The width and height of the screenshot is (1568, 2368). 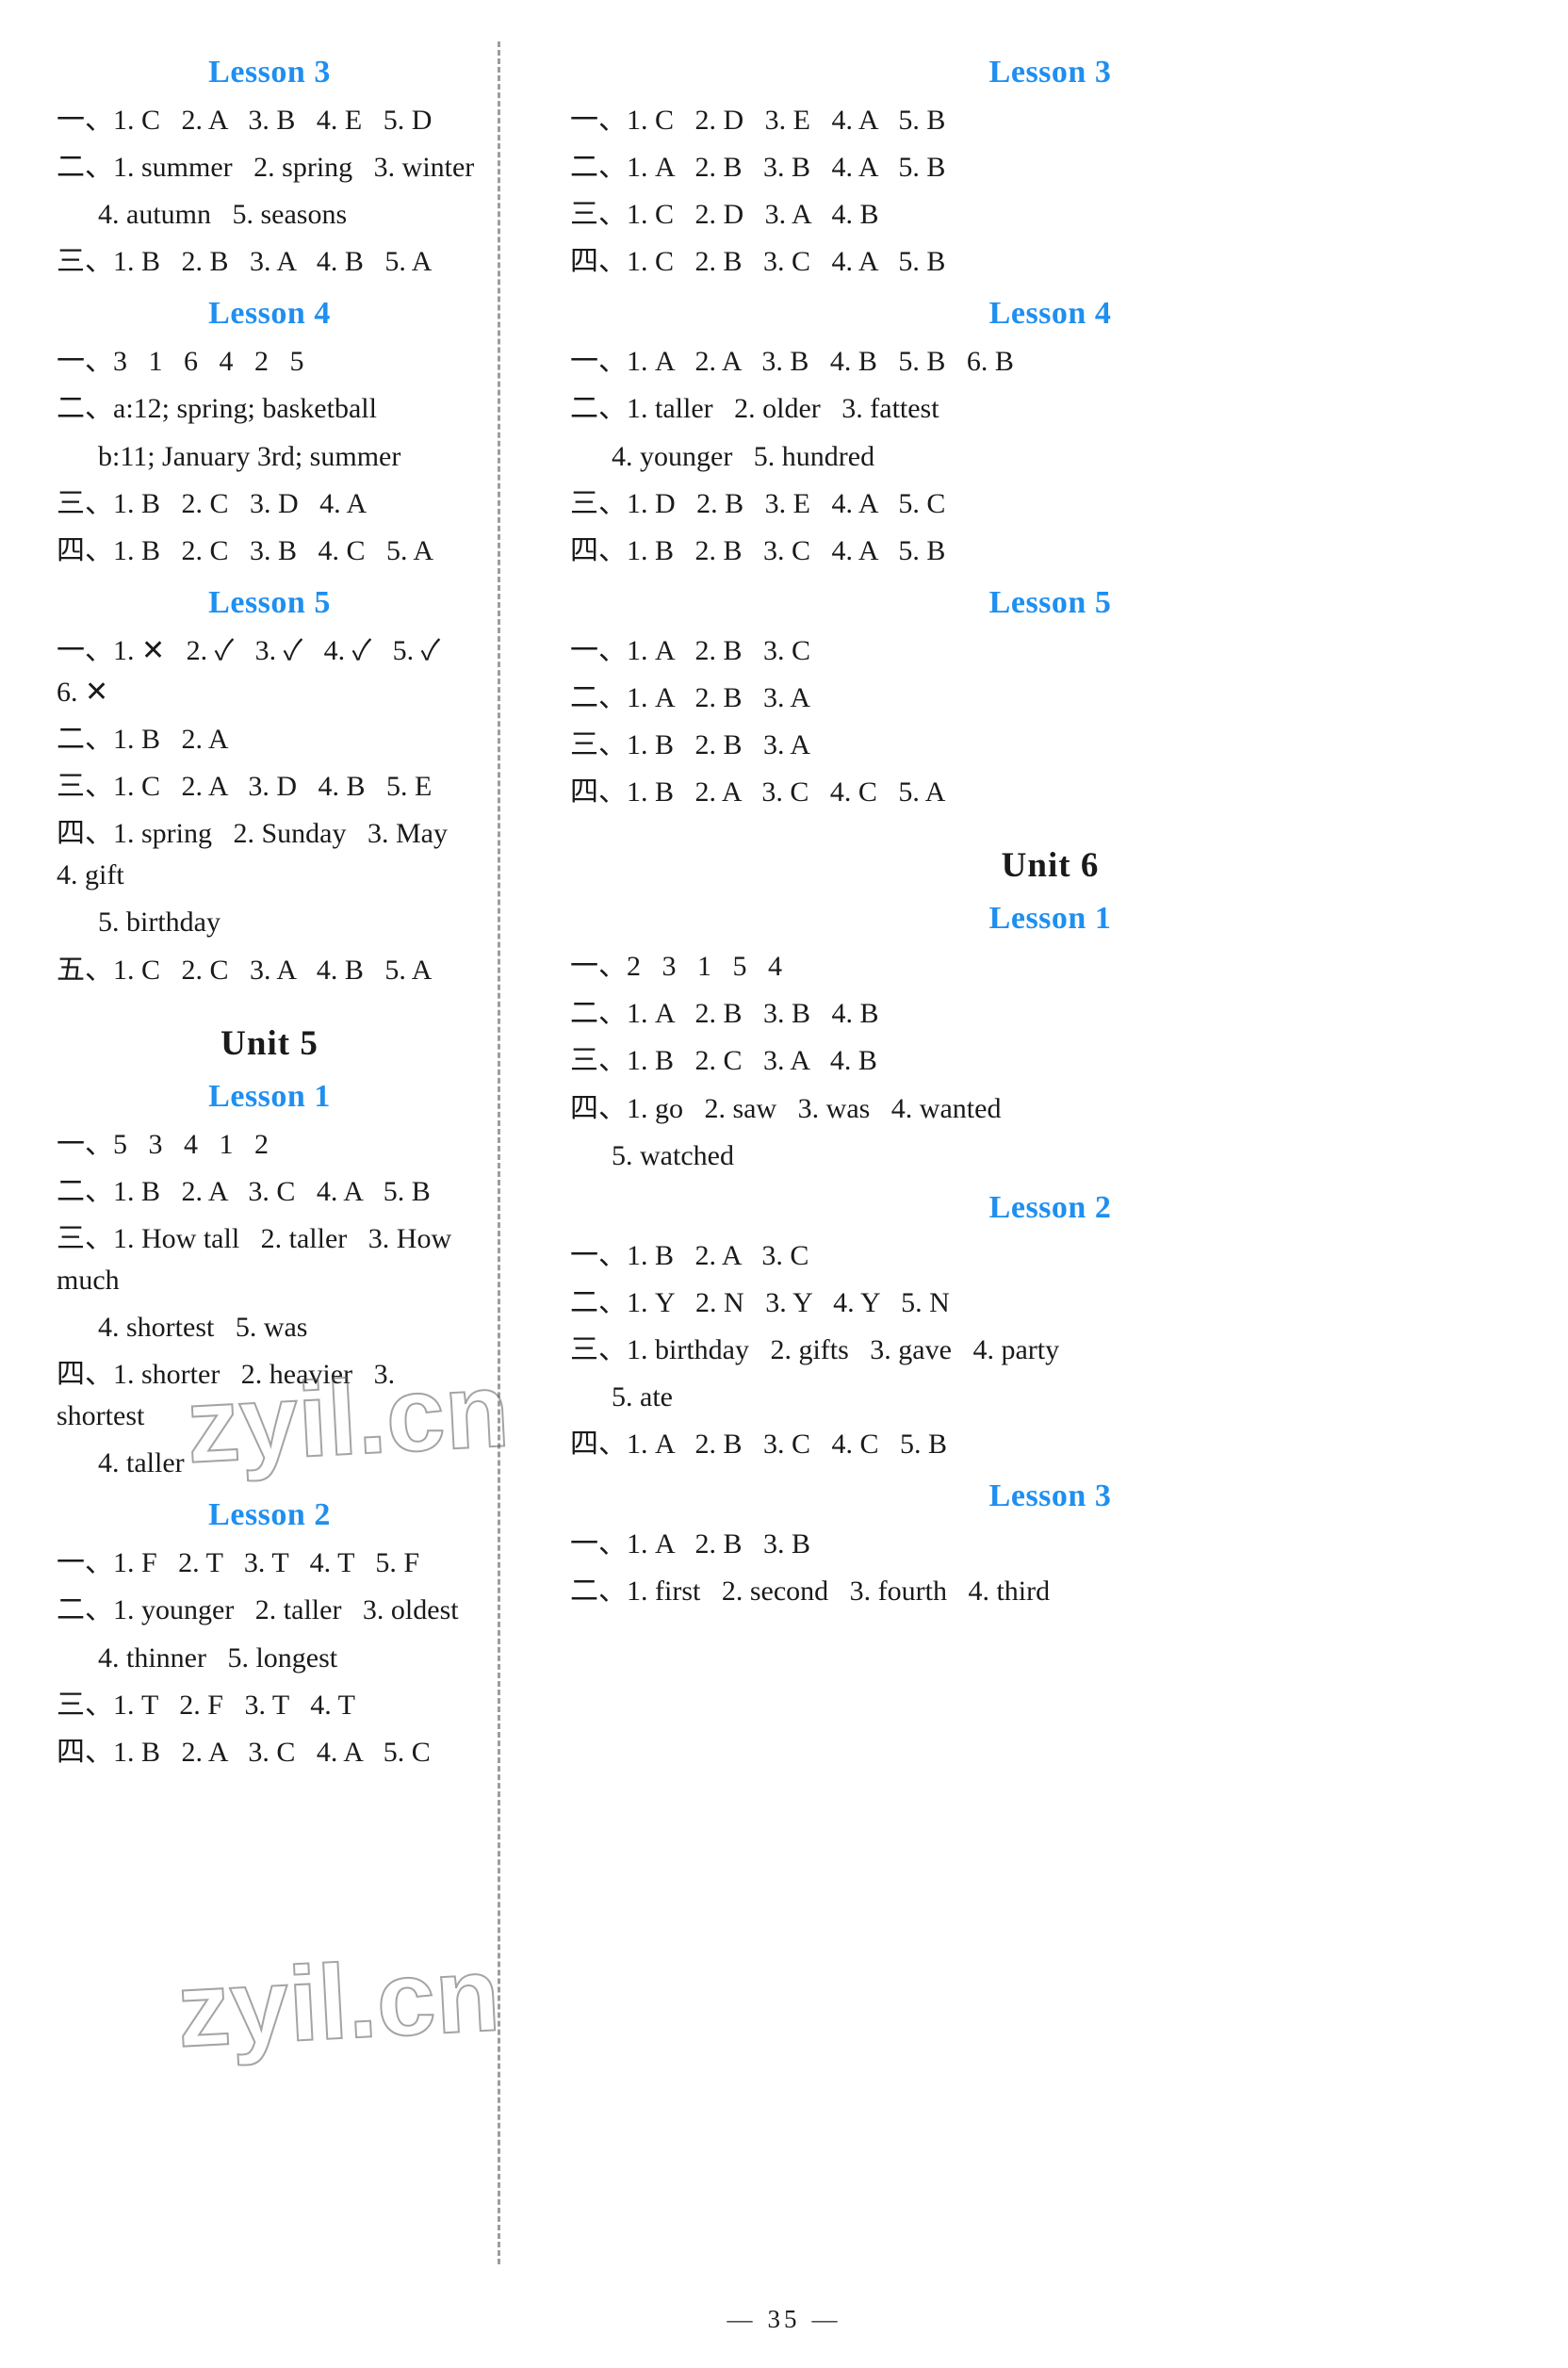 I want to click on answer-line: 三、1. How tall 2. taller 3. How much, so click(x=258, y=1259).